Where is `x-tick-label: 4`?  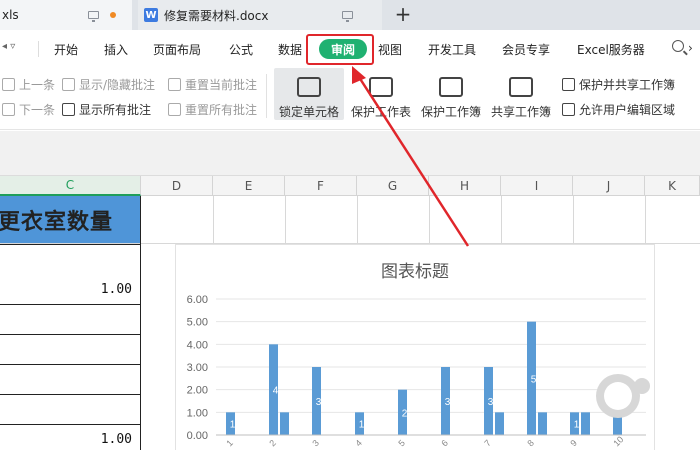
x-tick-label: 4 is located at coordinates (358, 443).